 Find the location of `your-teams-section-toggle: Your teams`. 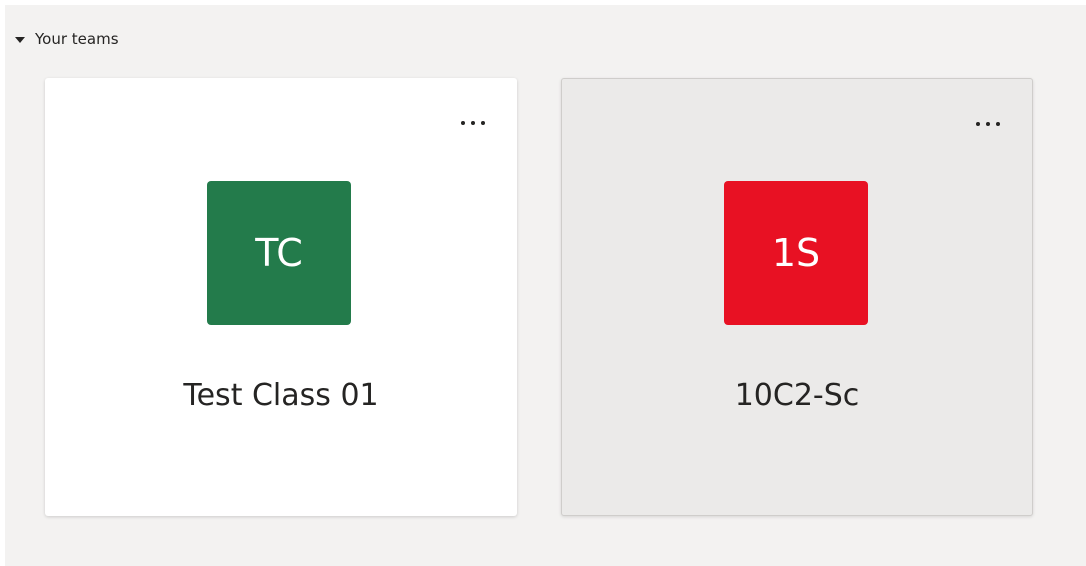

your-teams-section-toggle: Your teams is located at coordinates (67, 39).